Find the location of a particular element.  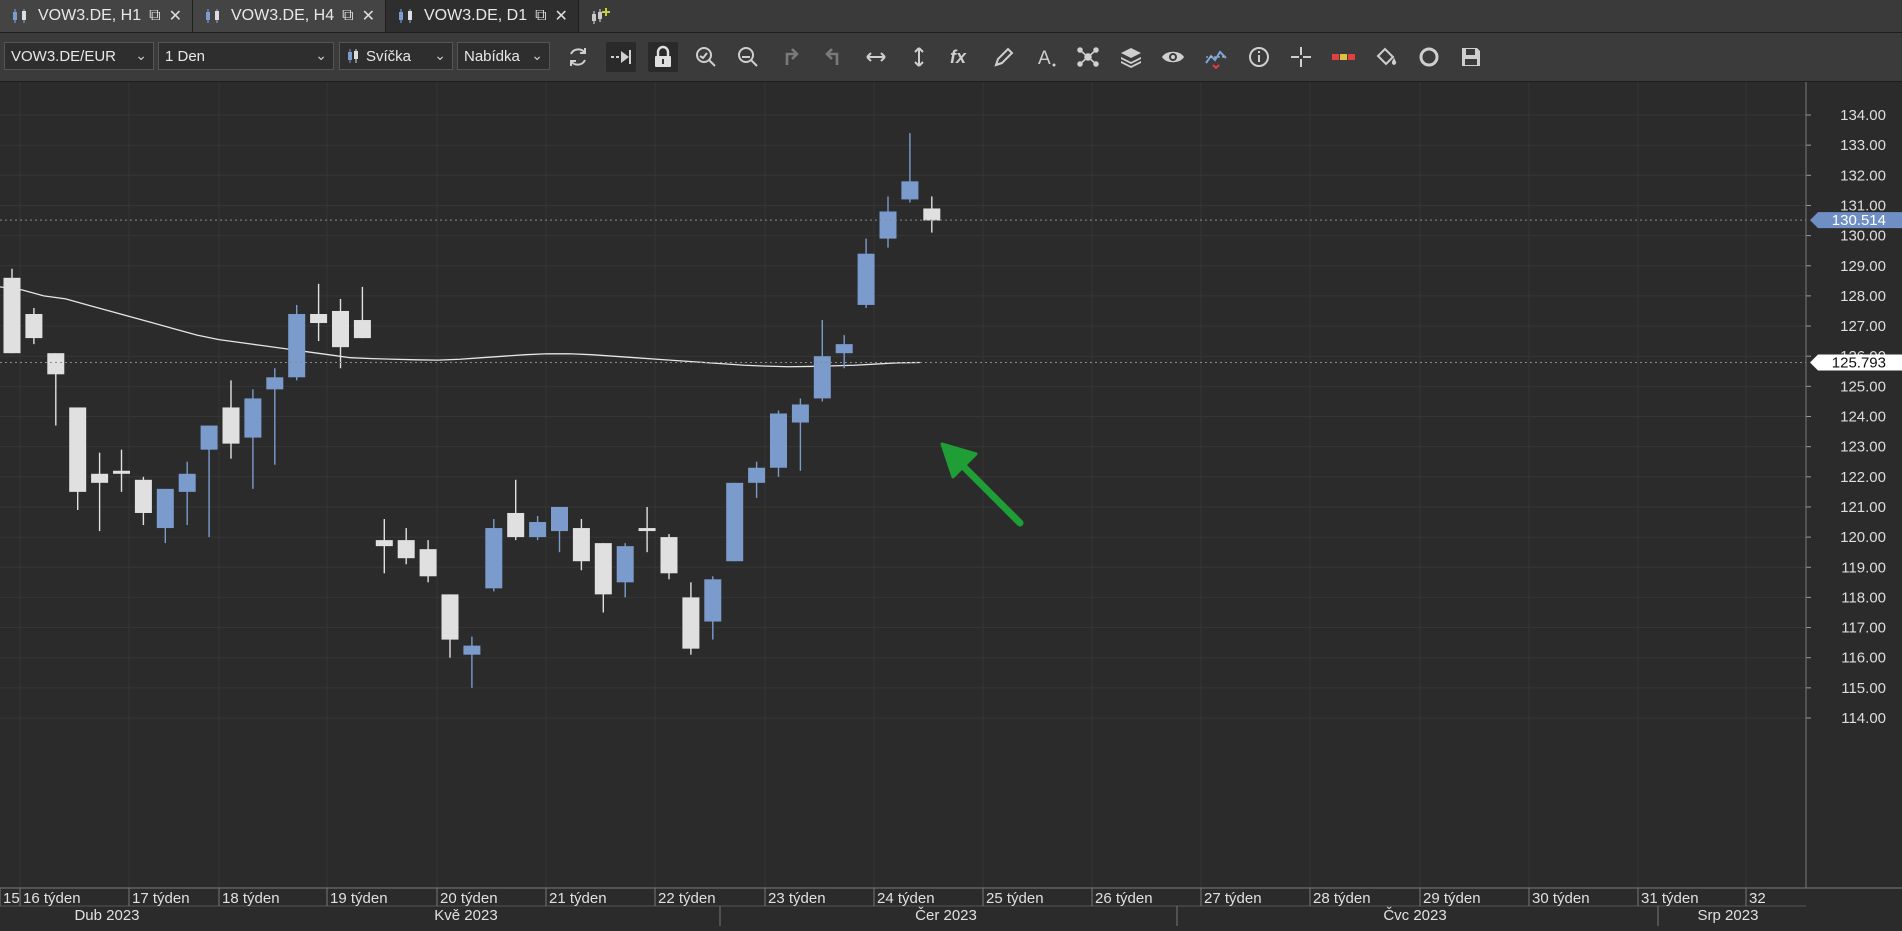

fit-vertical-button is located at coordinates (919, 57).